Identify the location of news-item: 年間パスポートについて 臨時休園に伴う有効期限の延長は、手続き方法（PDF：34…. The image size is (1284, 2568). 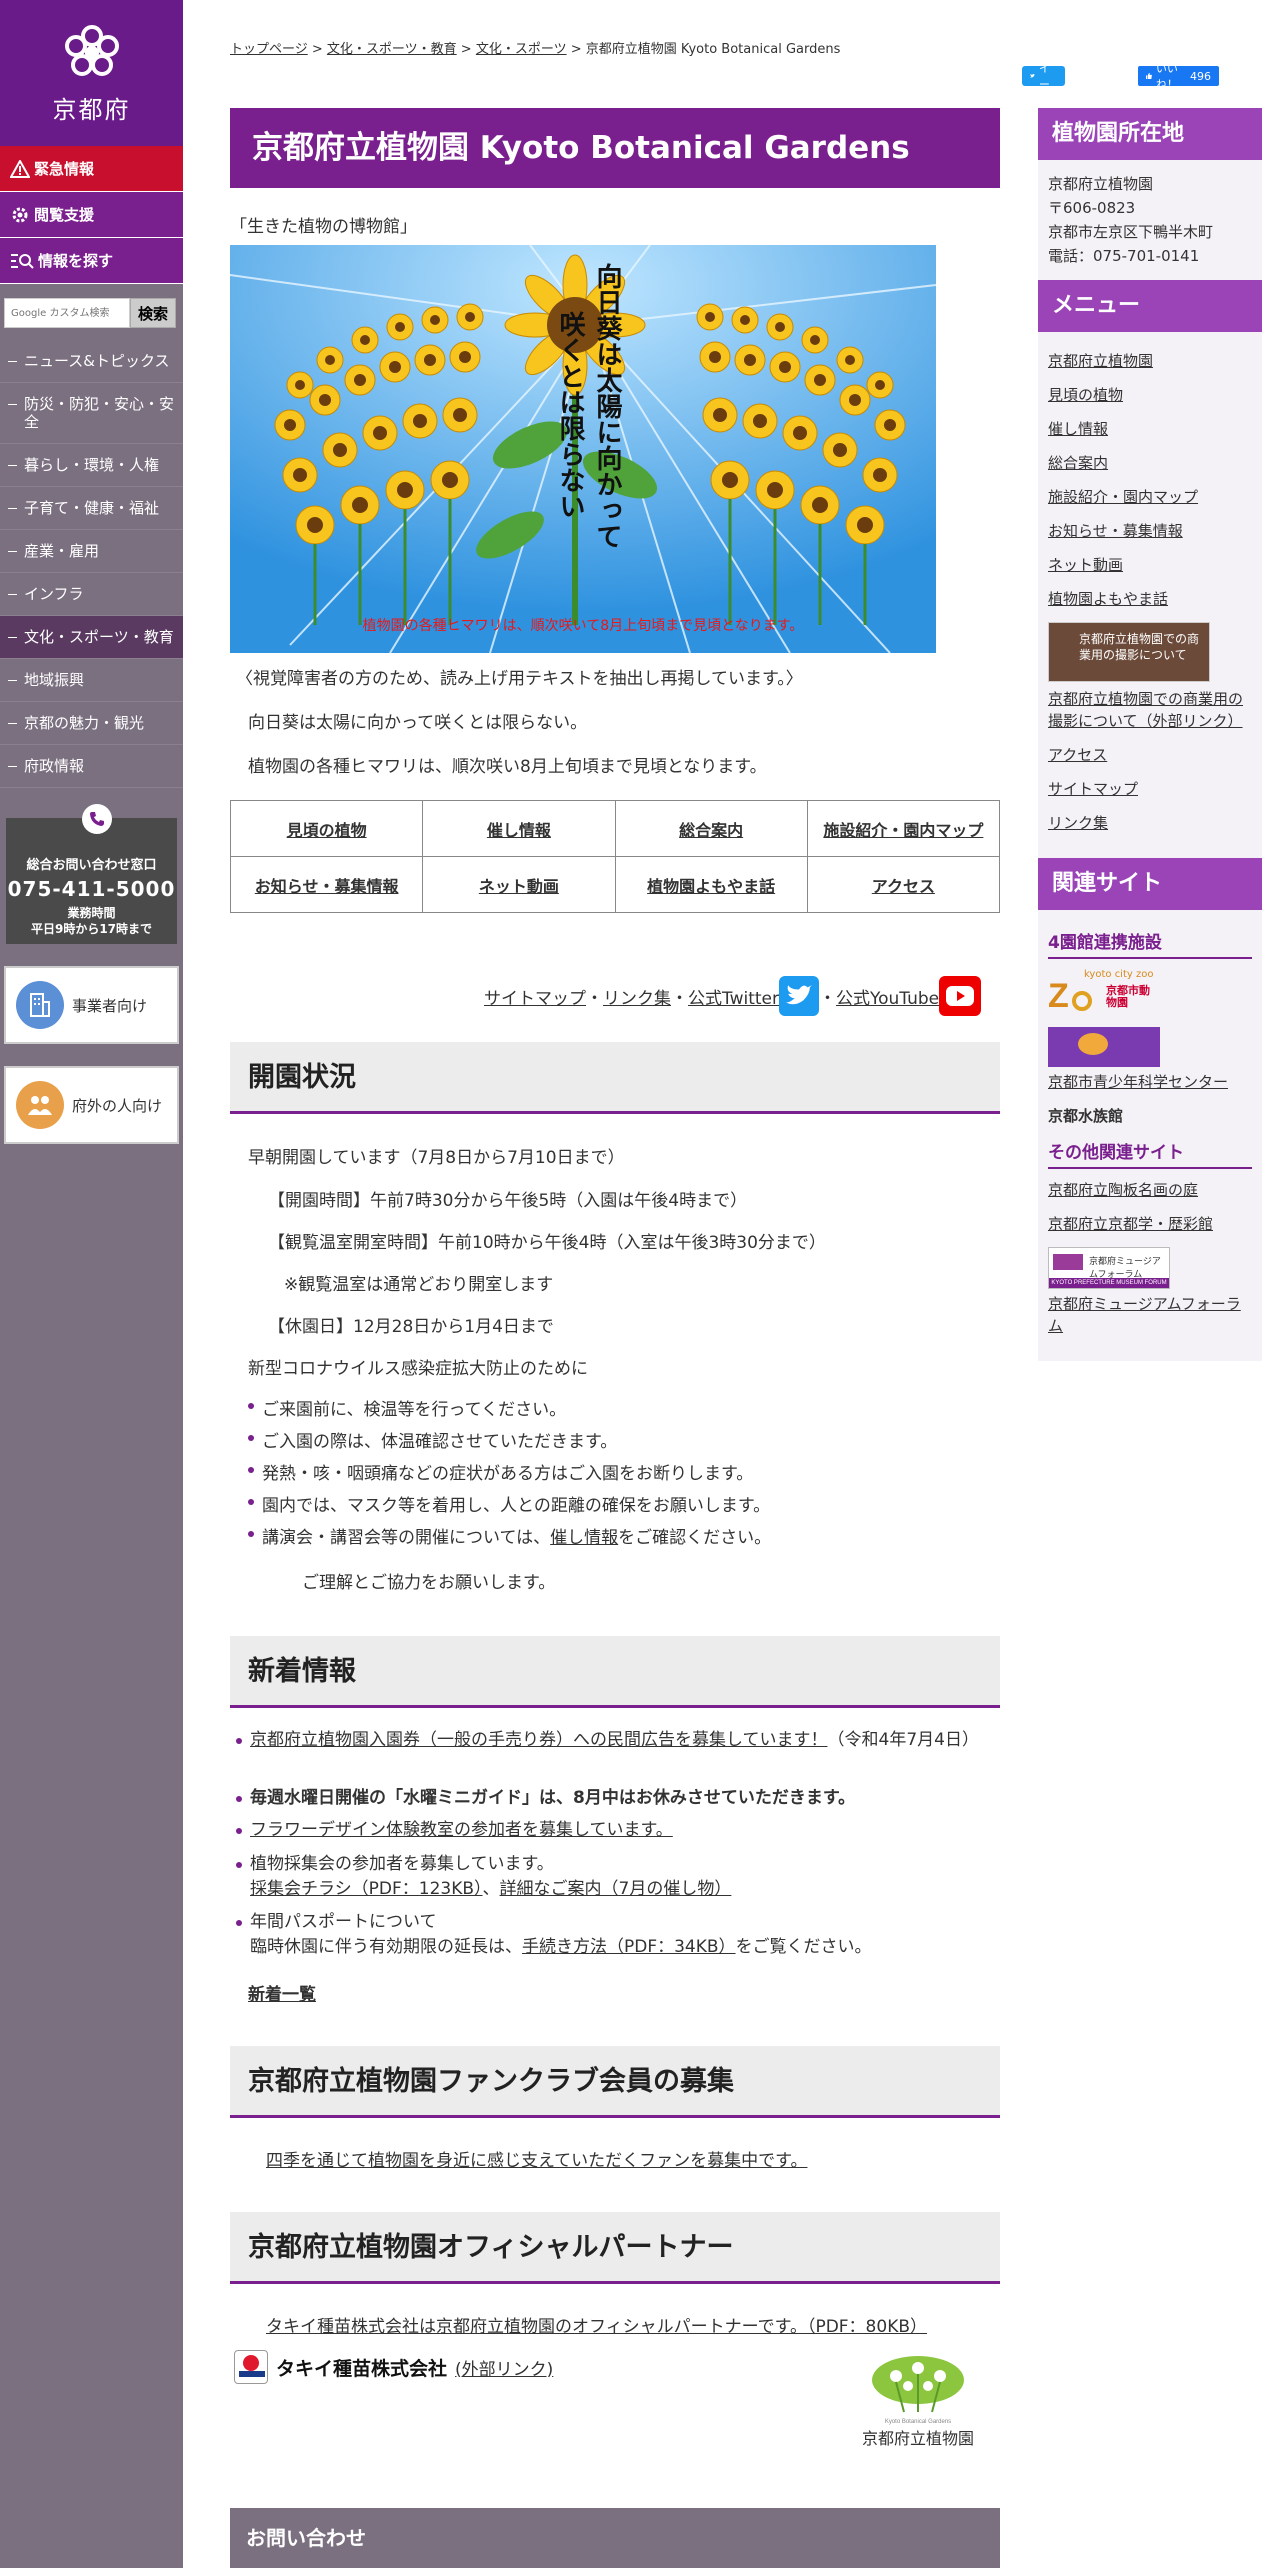
(616, 1935).